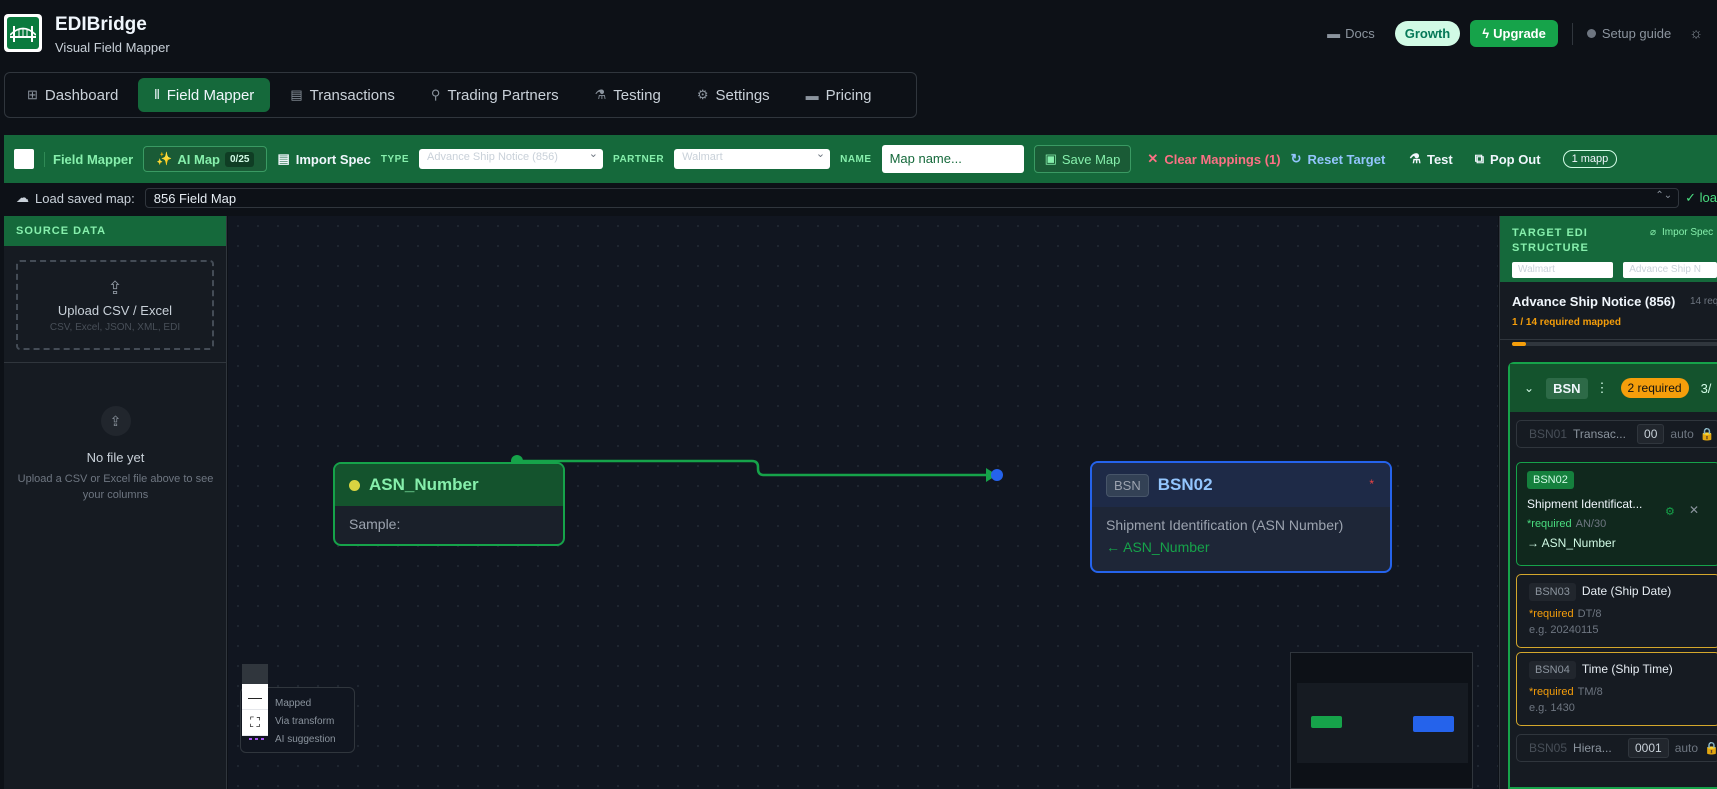  Describe the element at coordinates (115, 287) in the screenshot. I see `upload-icon: ⇪` at that location.